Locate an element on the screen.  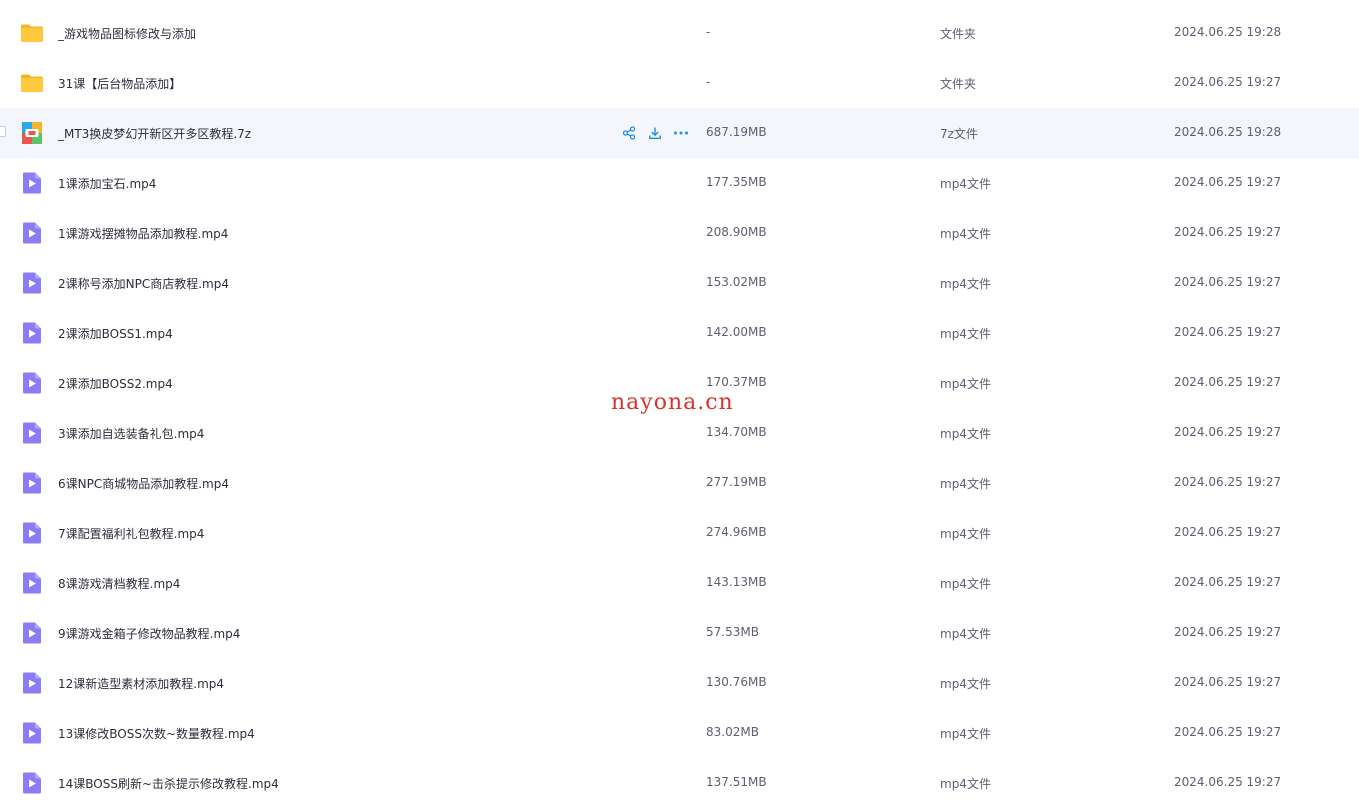
file-size: 687.19MB is located at coordinates (736, 132).